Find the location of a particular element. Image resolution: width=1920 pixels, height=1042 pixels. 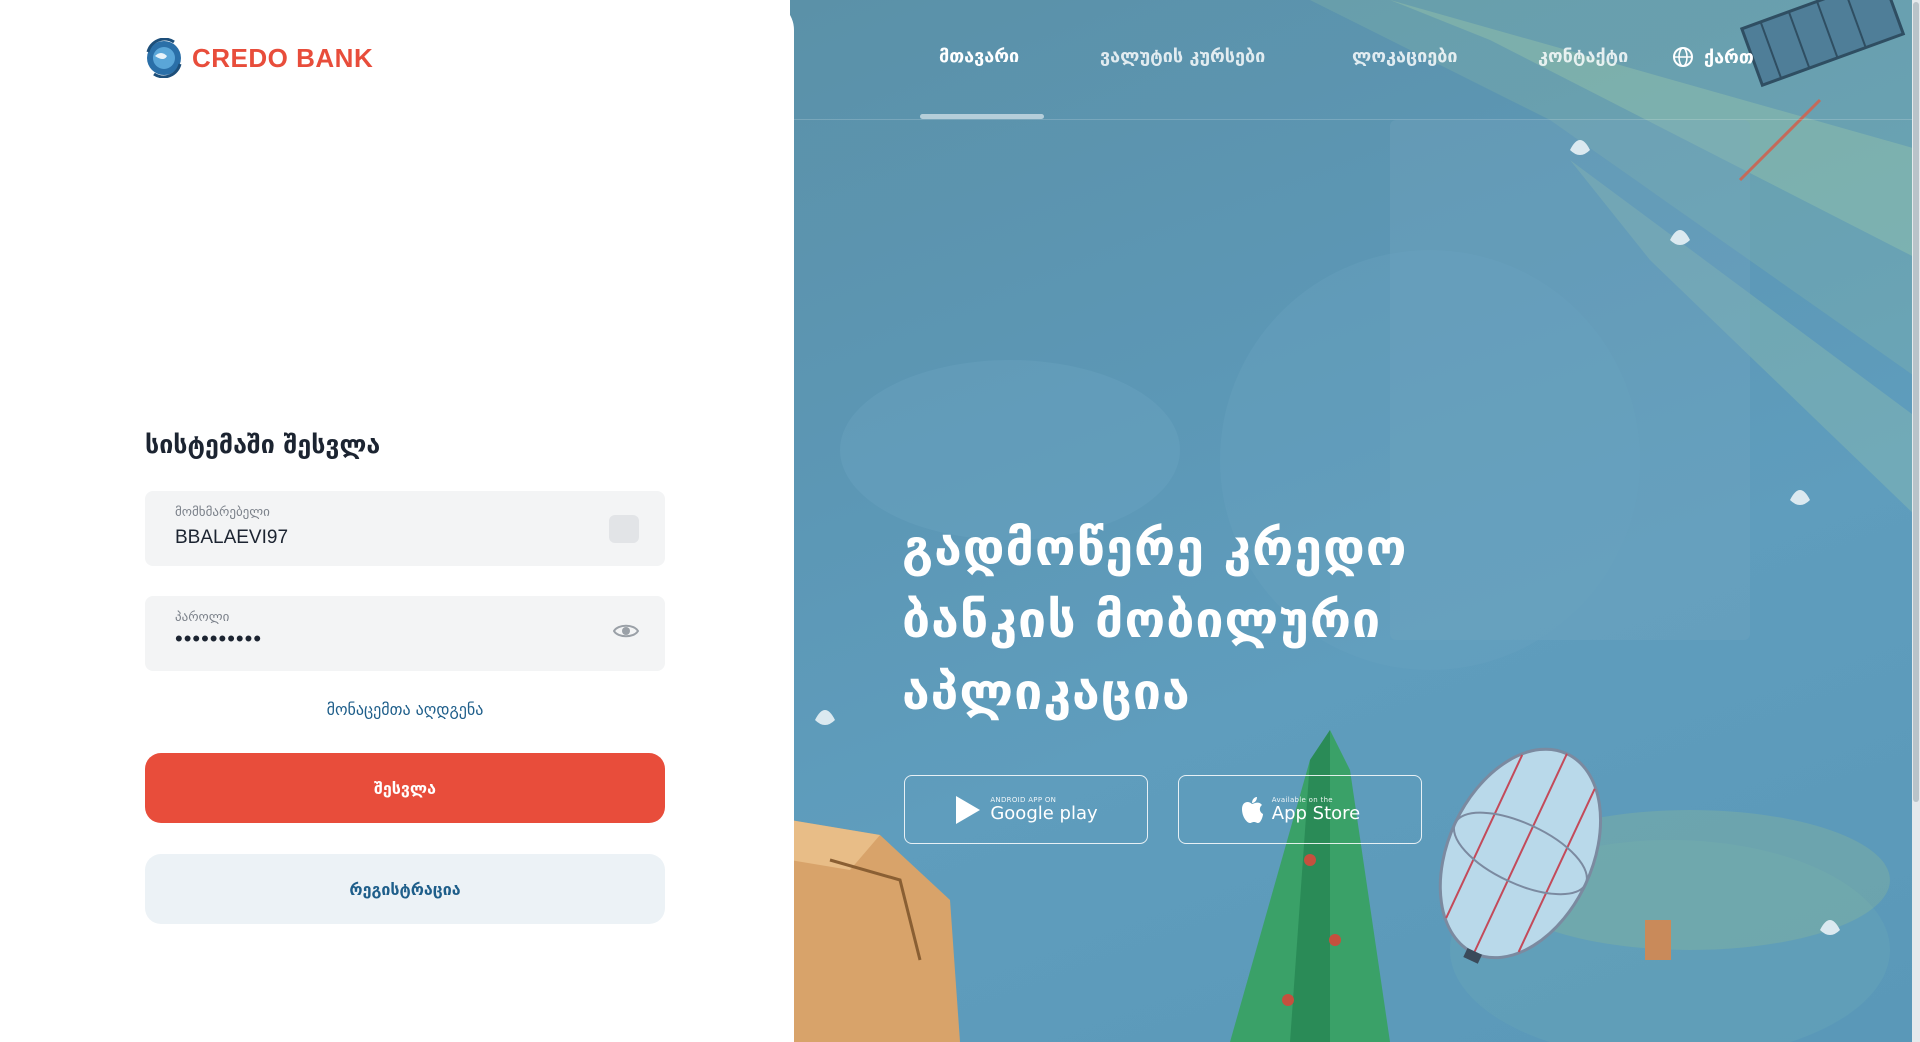

google-play-button: ANDROID APP ON Google play is located at coordinates (1026, 809).